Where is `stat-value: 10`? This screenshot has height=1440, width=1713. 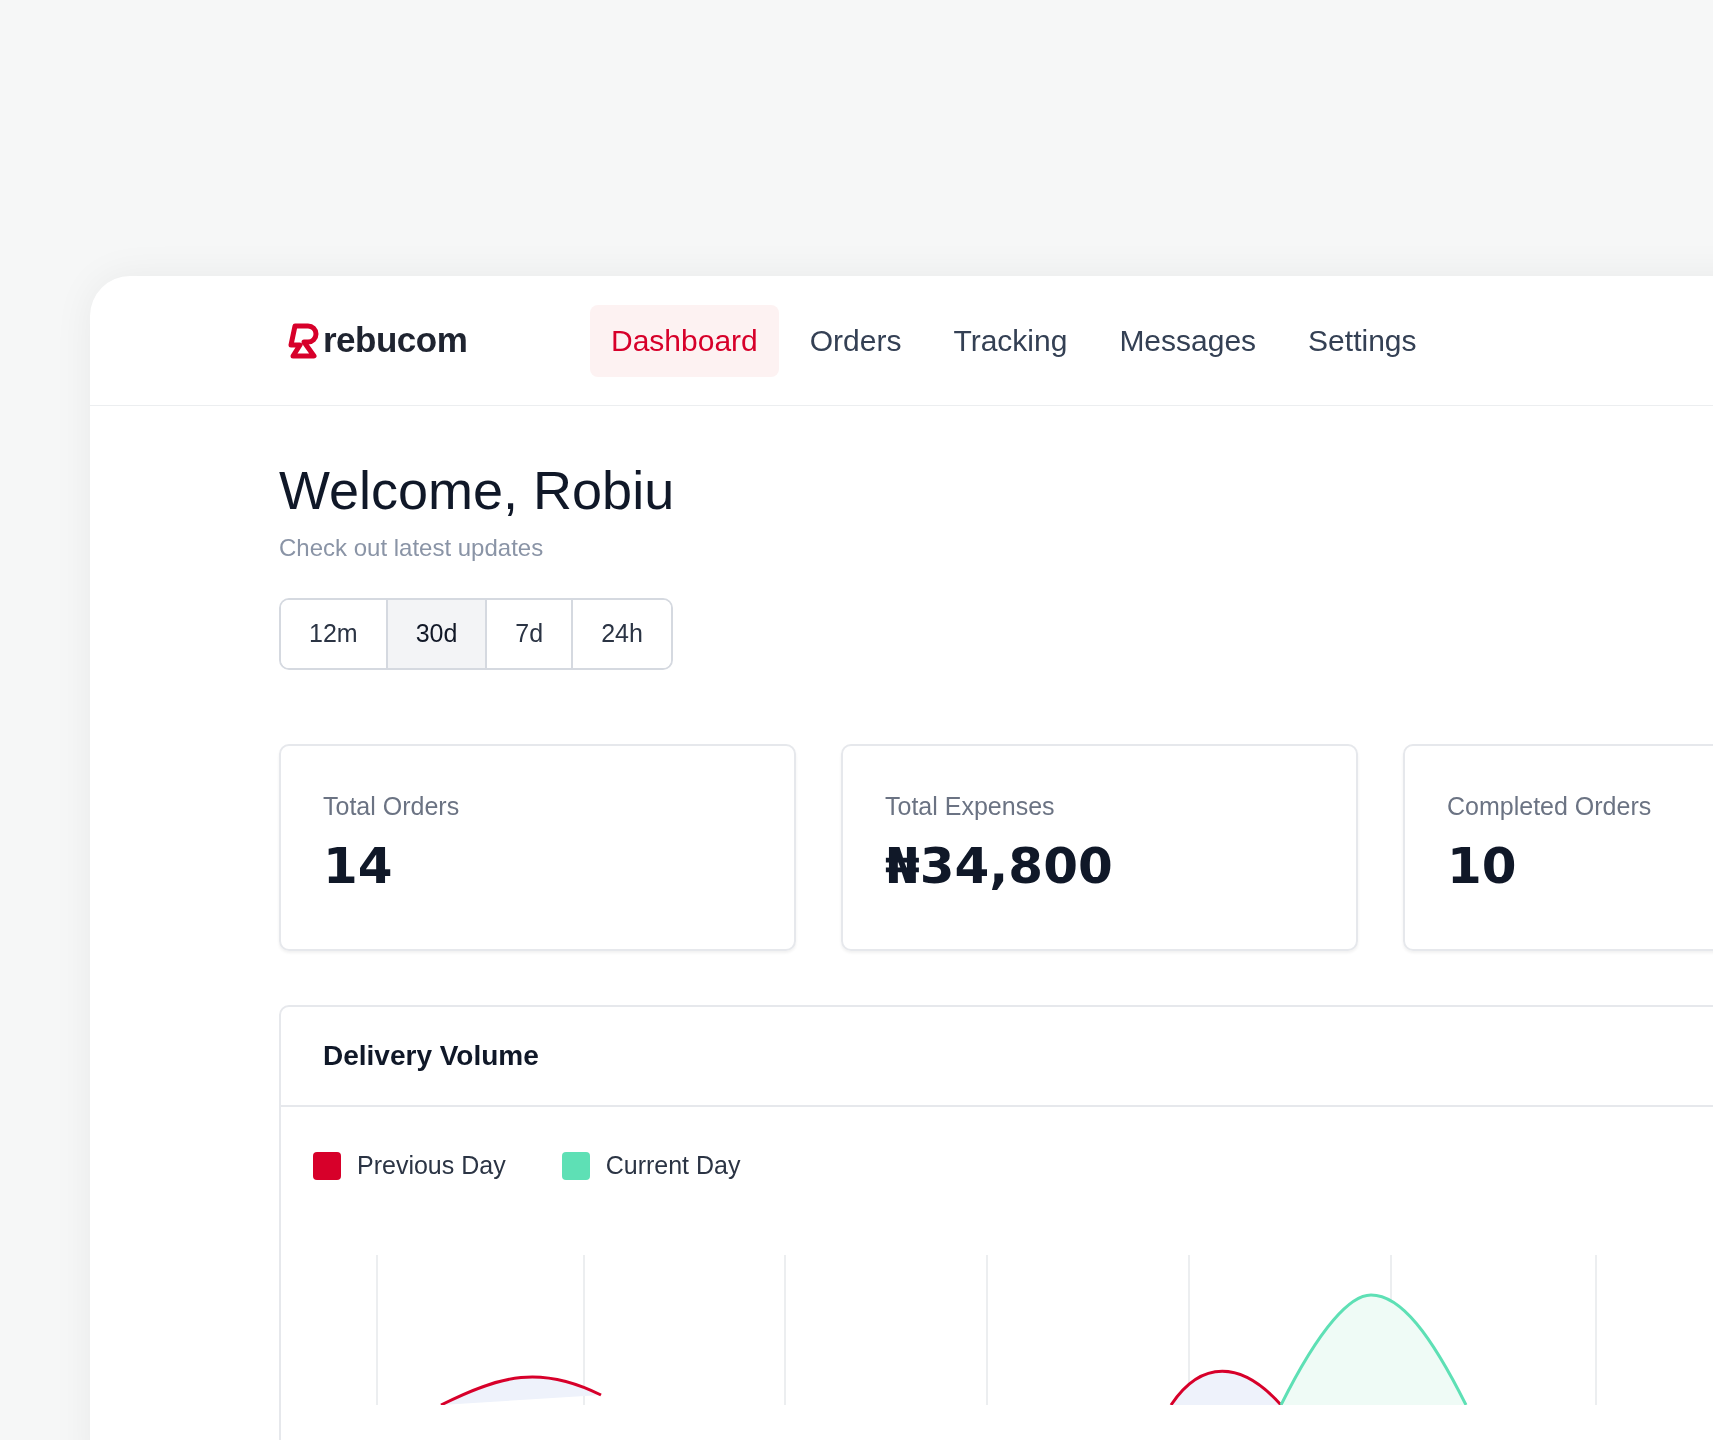 stat-value: 10 is located at coordinates (1482, 865).